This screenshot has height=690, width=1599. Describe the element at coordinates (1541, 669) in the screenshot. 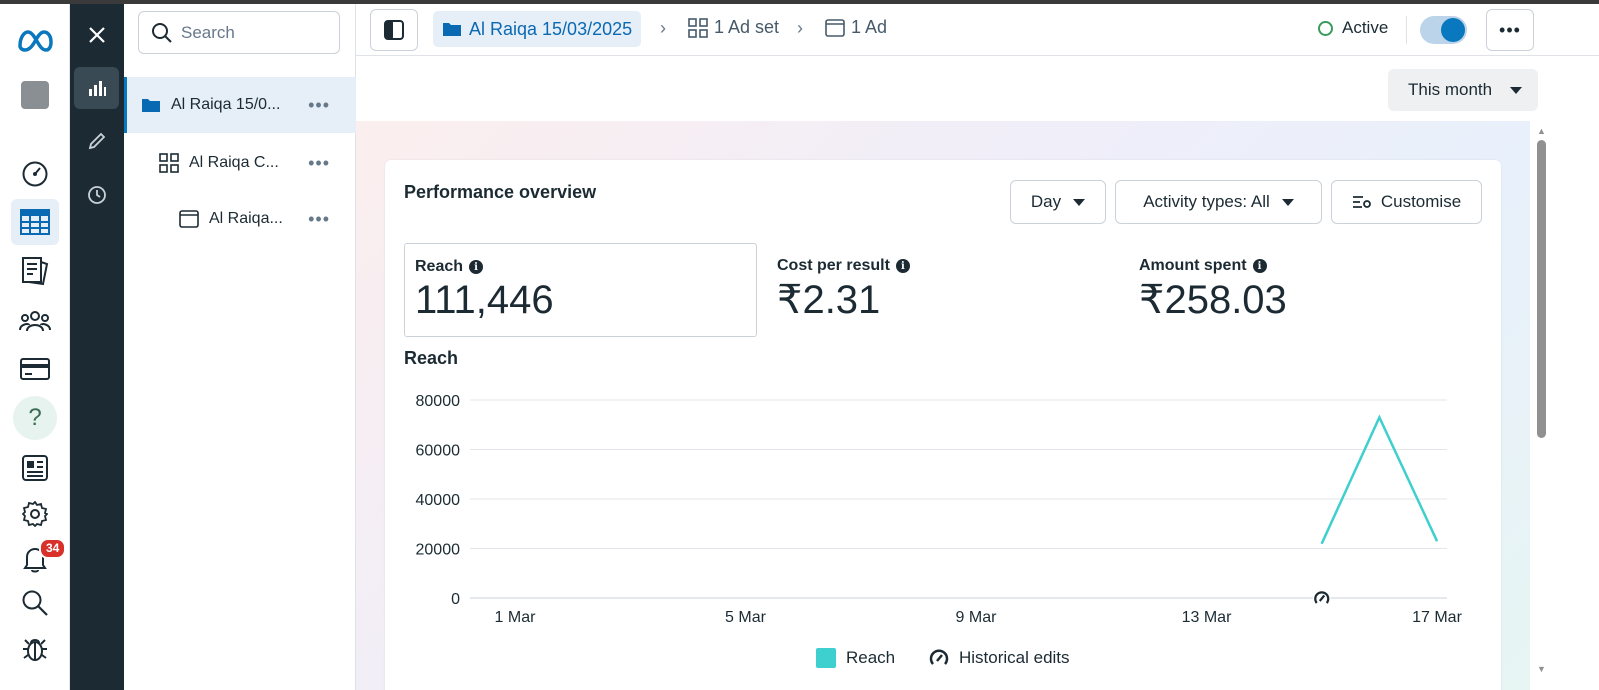

I see `scroll-down-arrow-icon: ▼` at that location.